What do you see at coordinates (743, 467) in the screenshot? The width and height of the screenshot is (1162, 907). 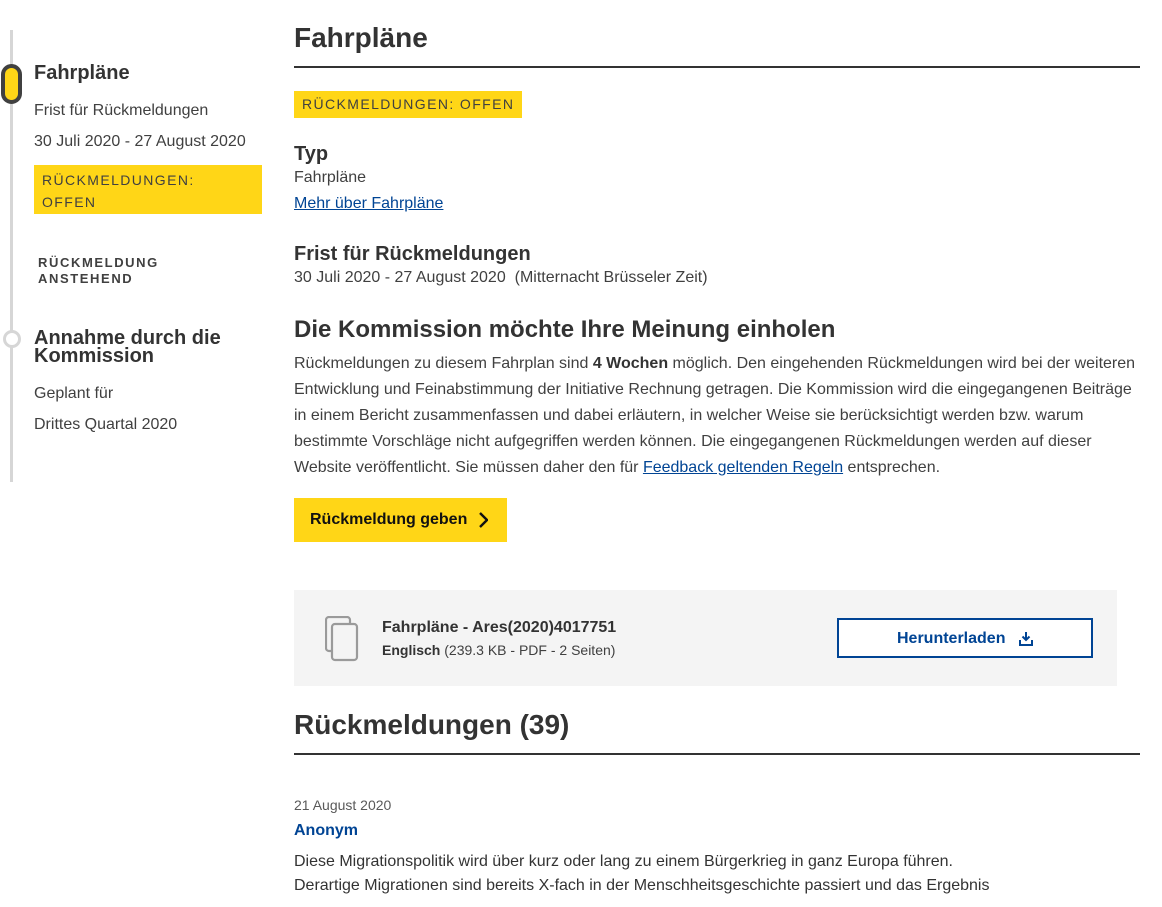 I see `feedback-rules-link: Feedback geltenden Regeln` at bounding box center [743, 467].